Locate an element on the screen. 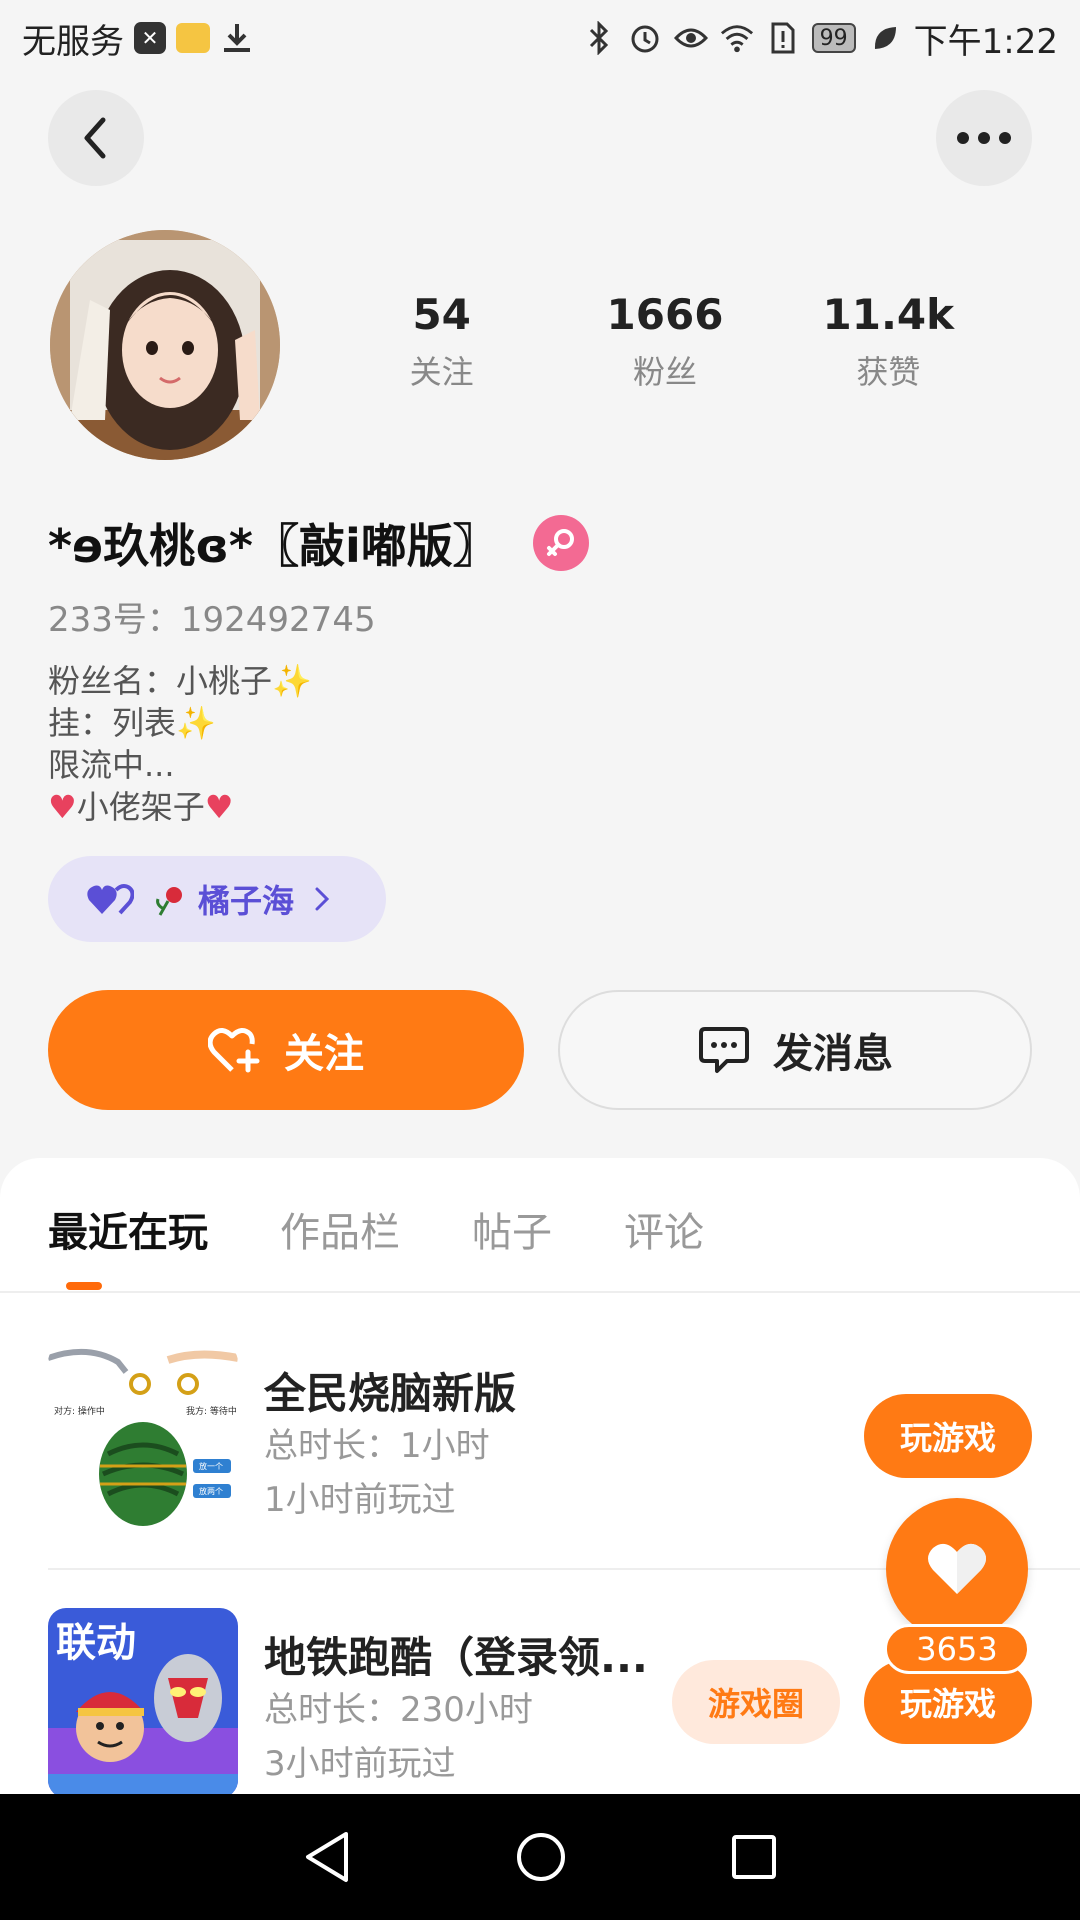 This screenshot has height=1920, width=1080. thumb-text: 放一个 is located at coordinates (211, 1466).